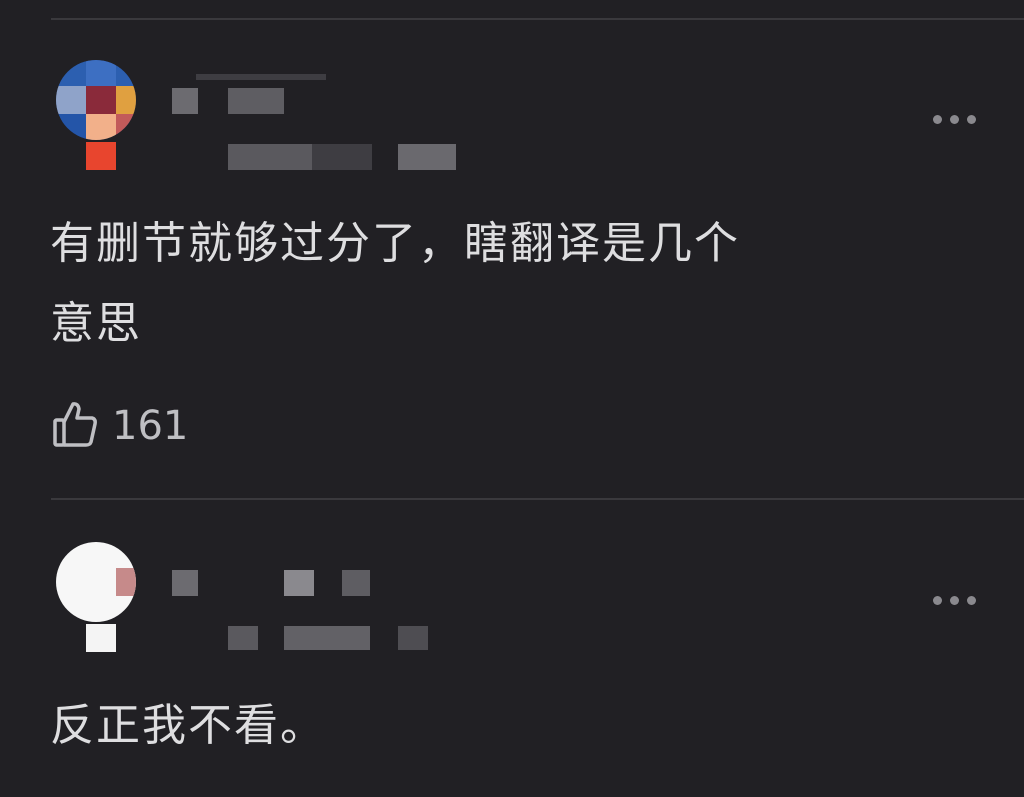  What do you see at coordinates (96, 323) in the screenshot?
I see `comment-text-line: 意思` at bounding box center [96, 323].